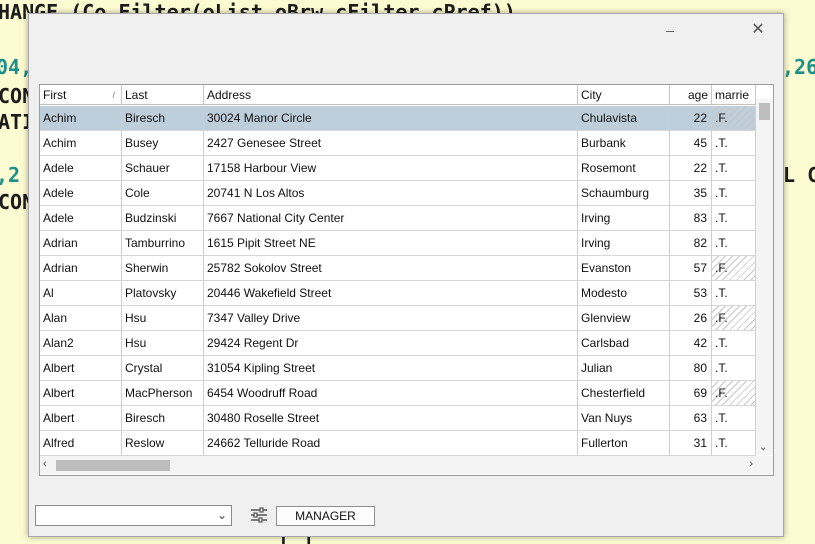 The height and width of the screenshot is (544, 815). Describe the element at coordinates (624, 343) in the screenshot. I see `cell-city: Carlsbad` at that location.